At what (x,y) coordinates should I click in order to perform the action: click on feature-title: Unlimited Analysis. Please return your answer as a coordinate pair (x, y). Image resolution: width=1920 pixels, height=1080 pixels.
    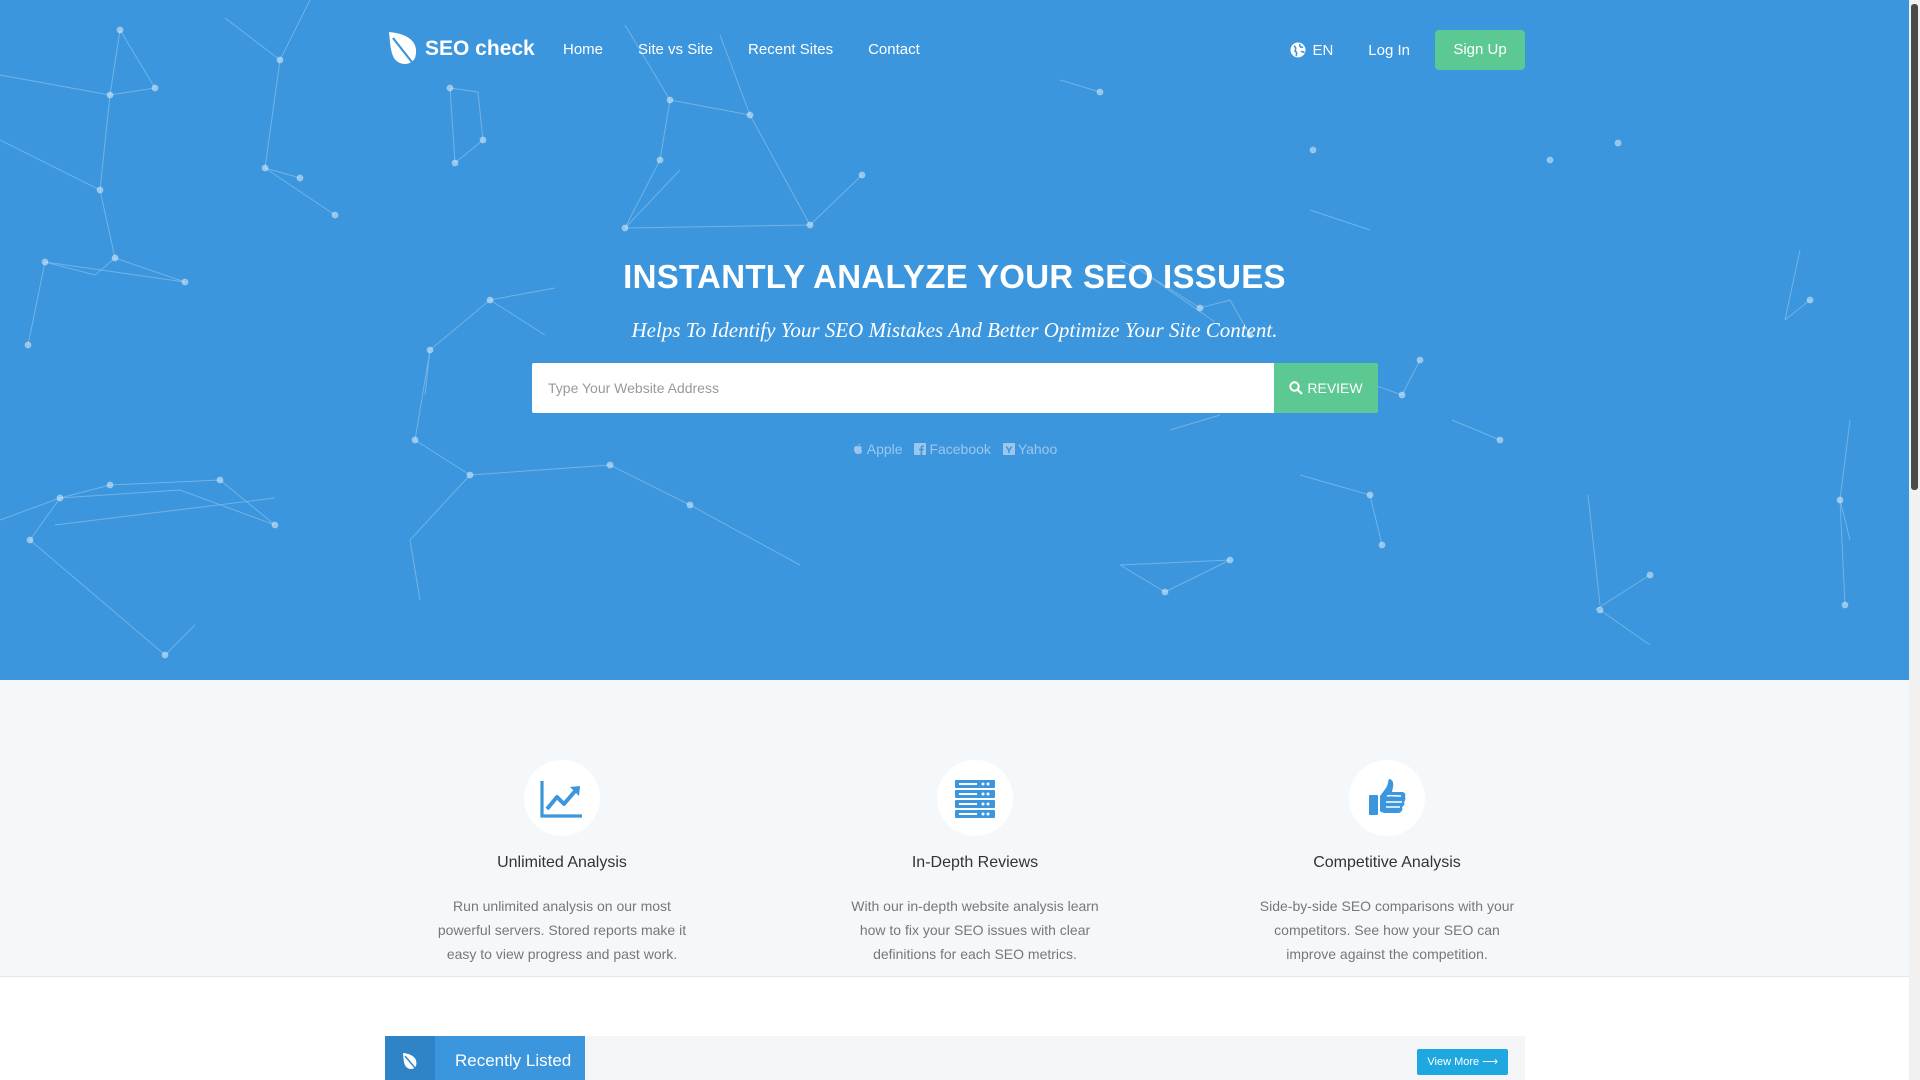
    Looking at the image, I should click on (562, 862).